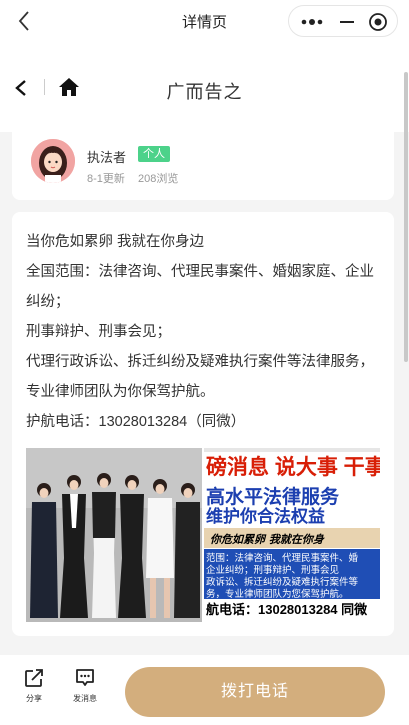  Describe the element at coordinates (287, 609) in the screenshot. I see `poster-phone: 航电话：13028013284 同微` at that location.